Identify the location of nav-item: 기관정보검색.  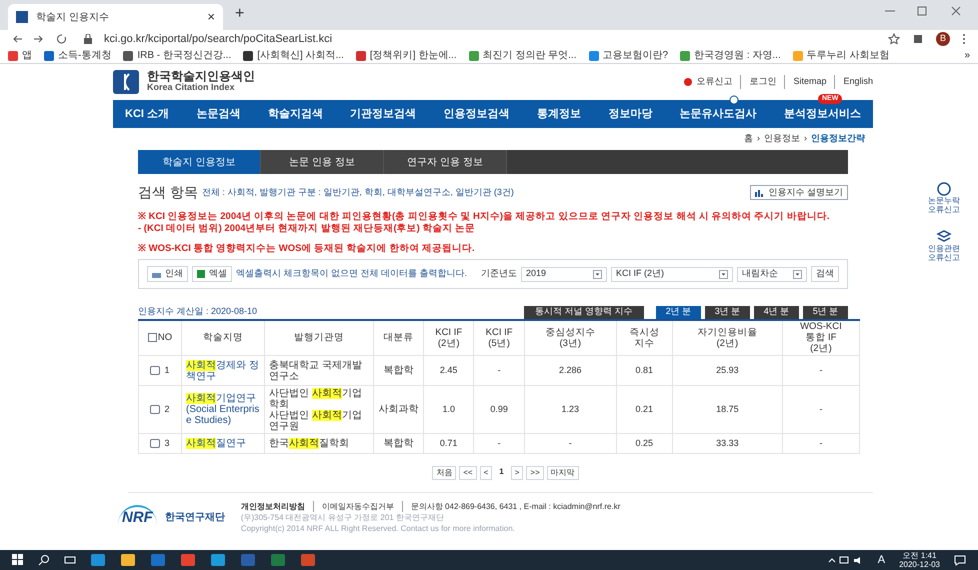
(383, 114).